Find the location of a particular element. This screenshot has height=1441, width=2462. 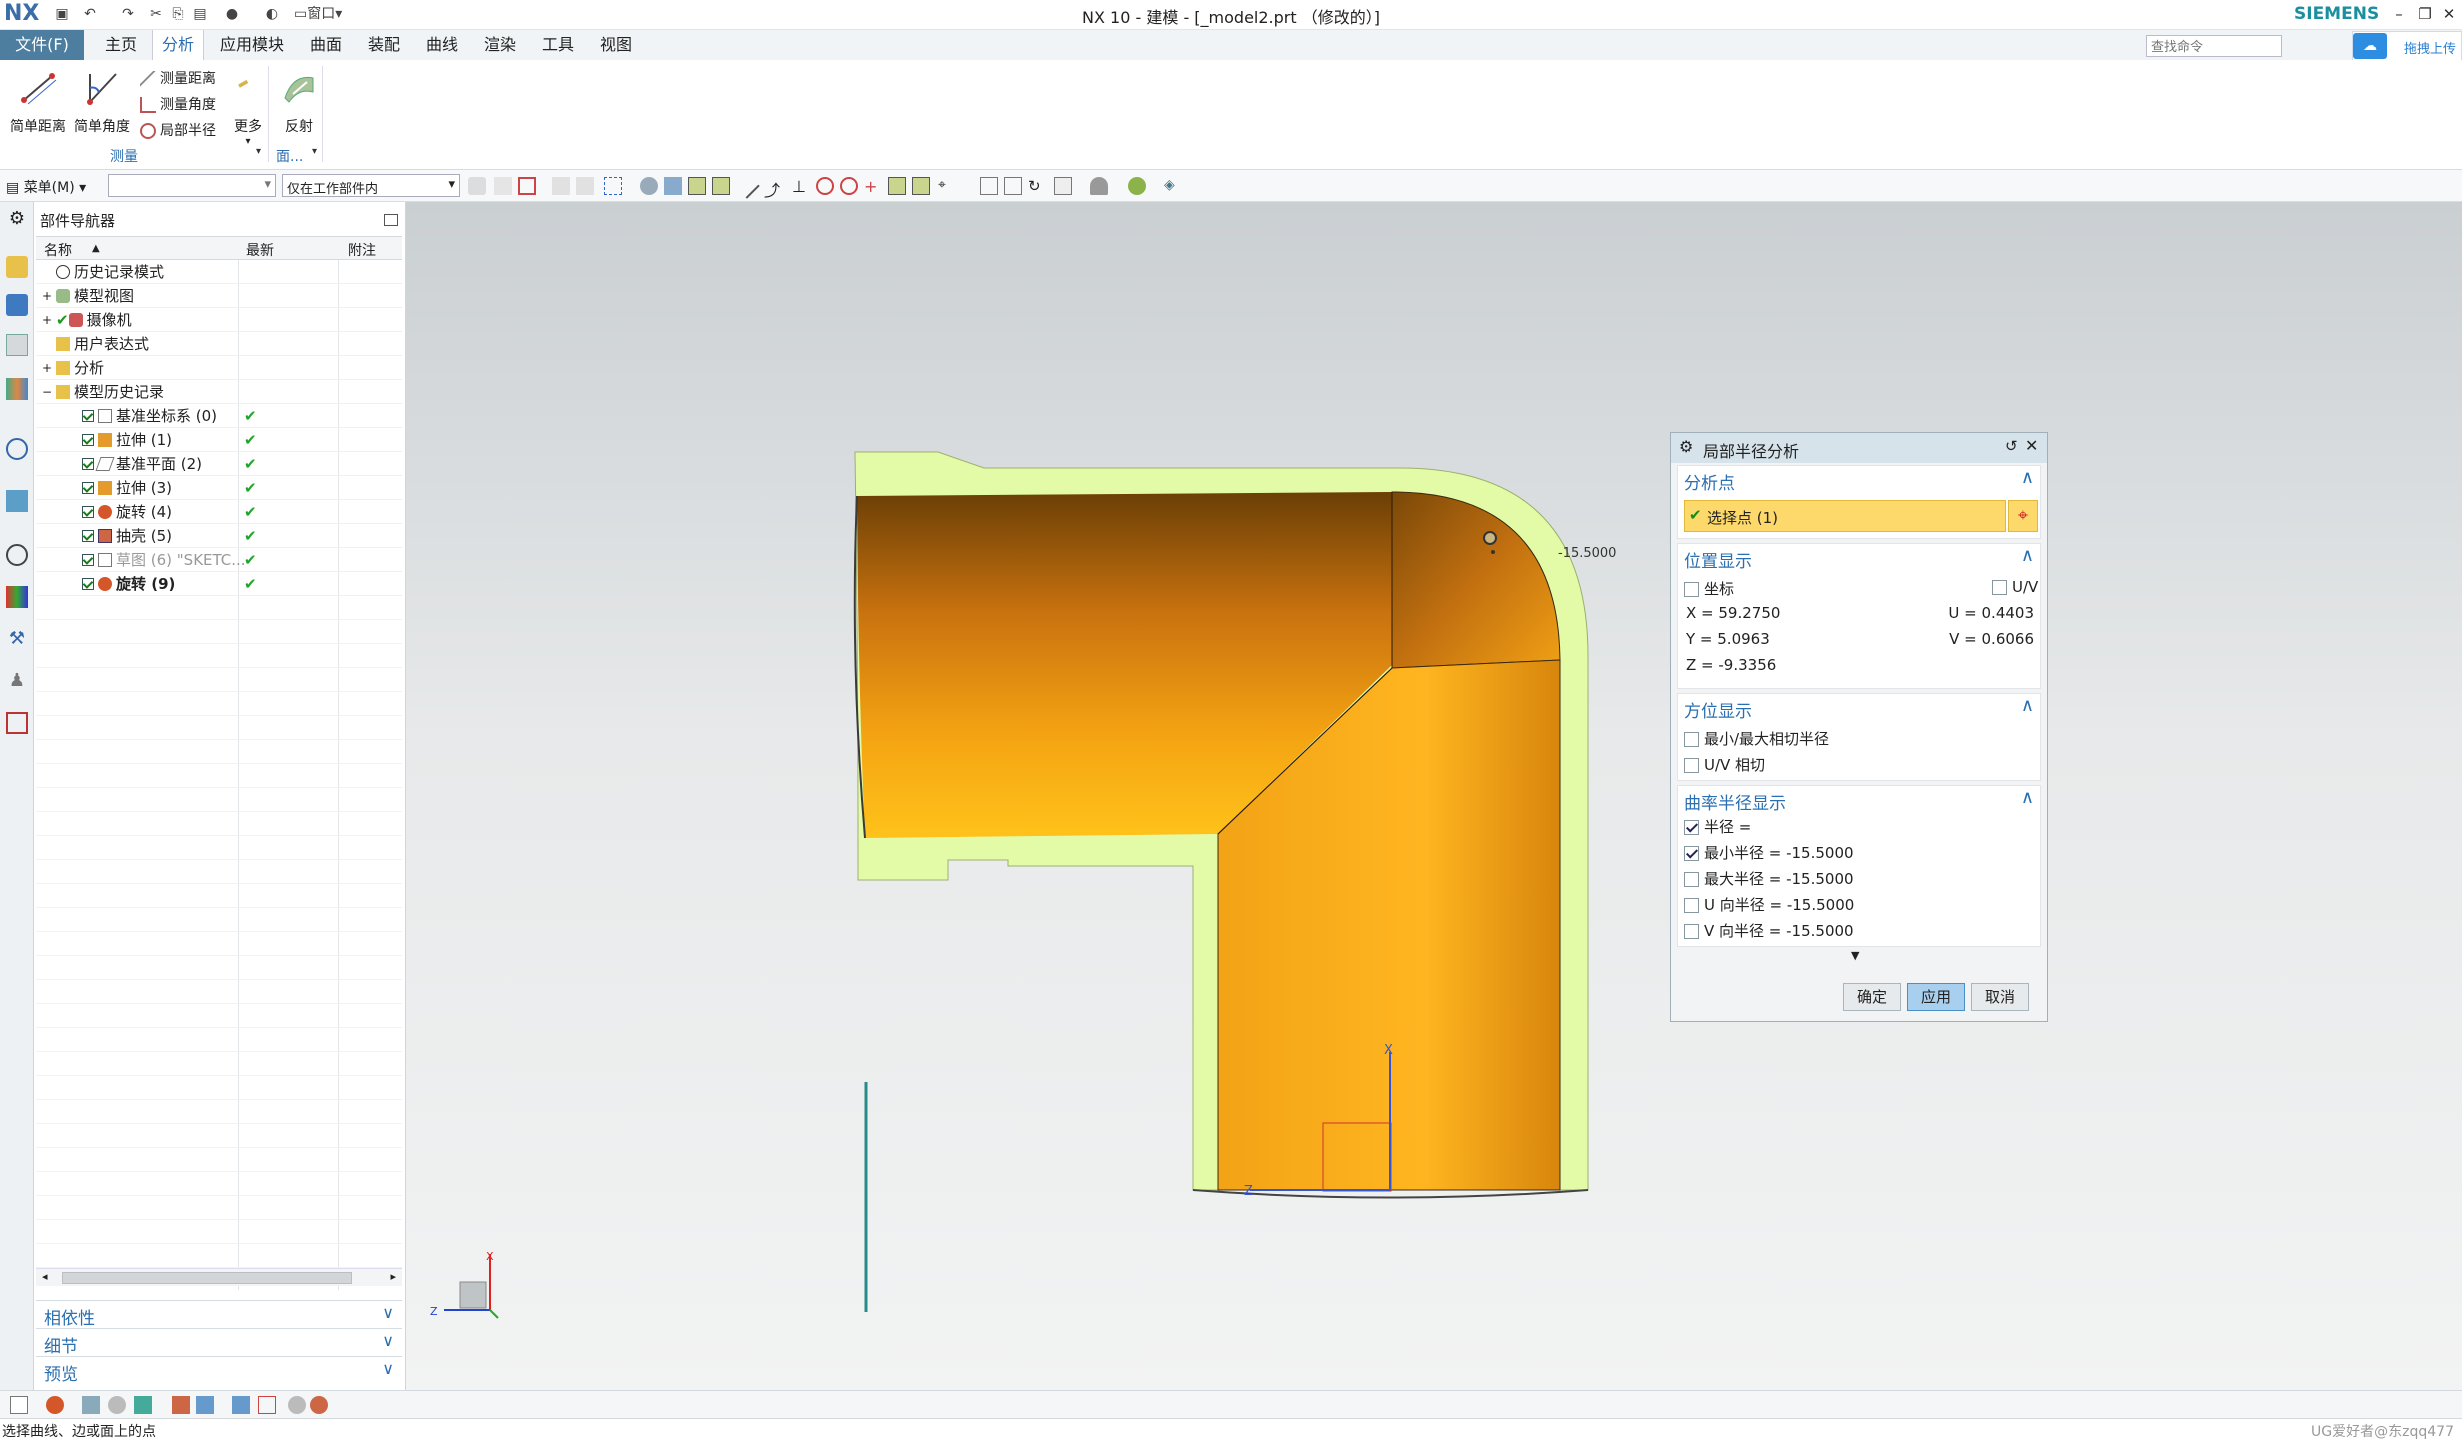

local-radius-button: 局部半径 is located at coordinates (178, 130).